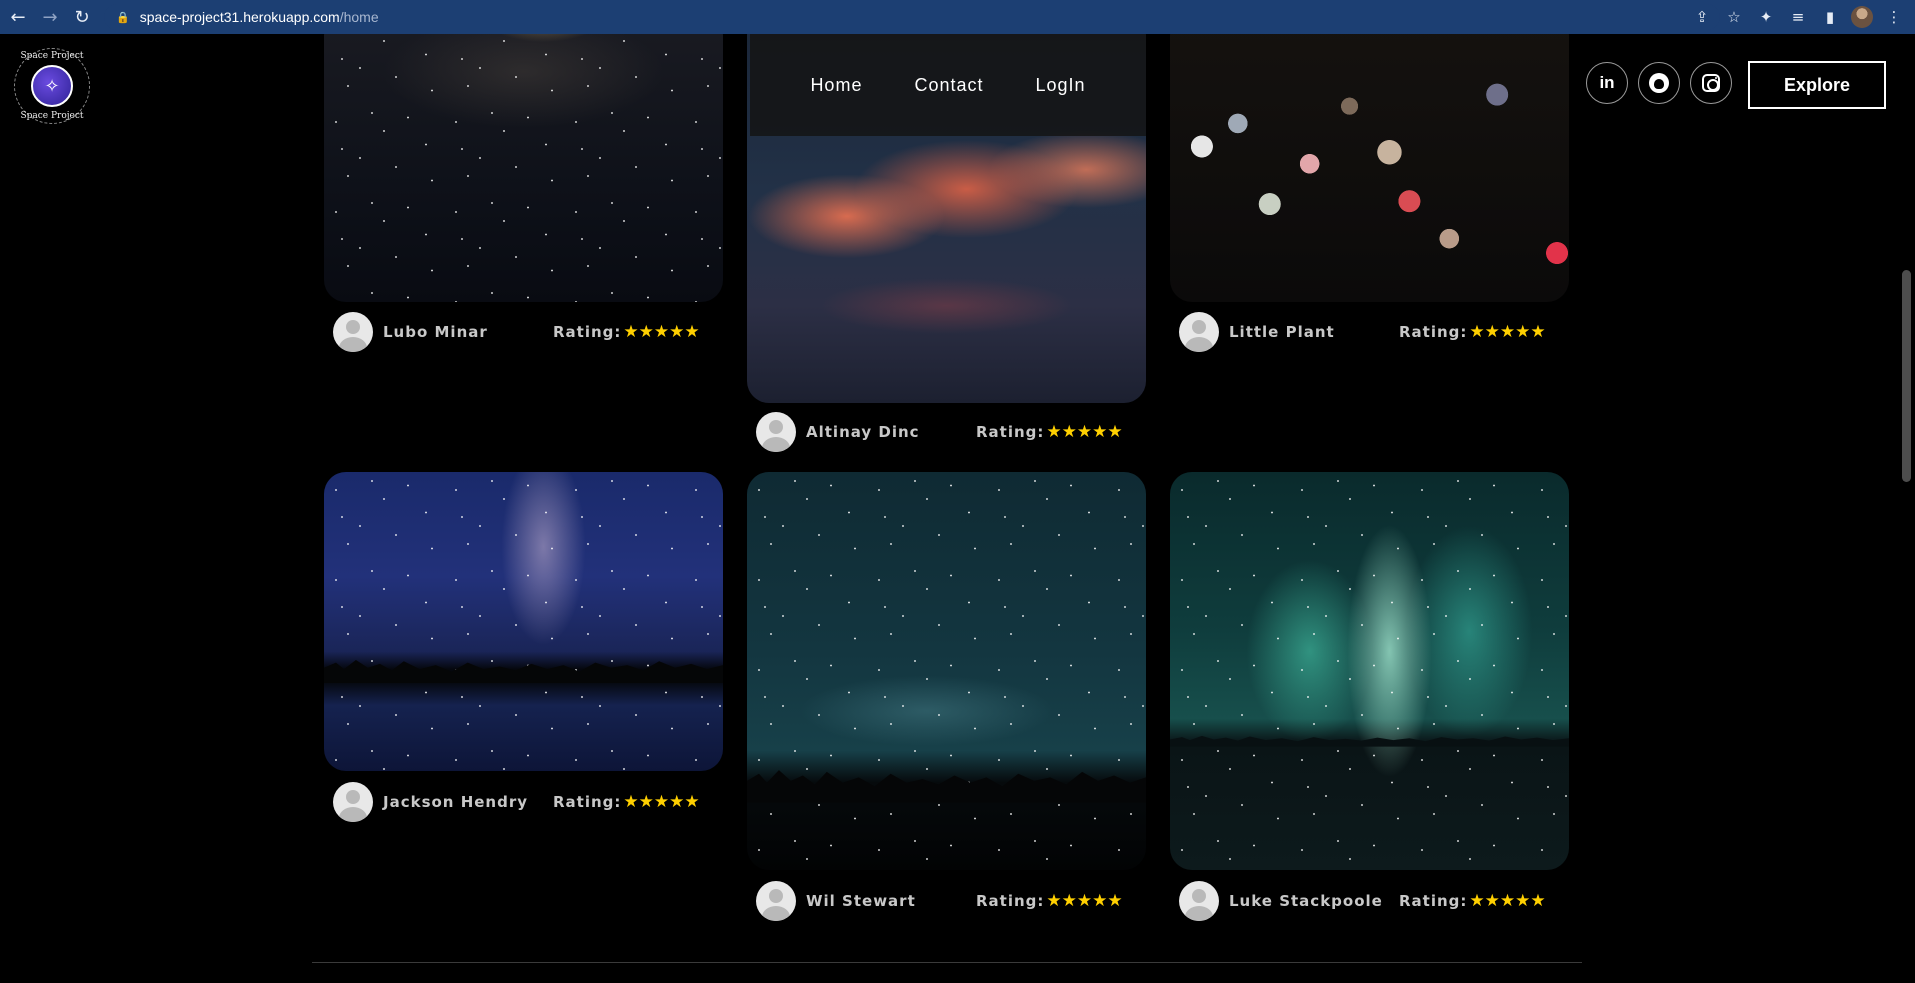  I want to click on logo-text-top: Space Project, so click(52, 56).